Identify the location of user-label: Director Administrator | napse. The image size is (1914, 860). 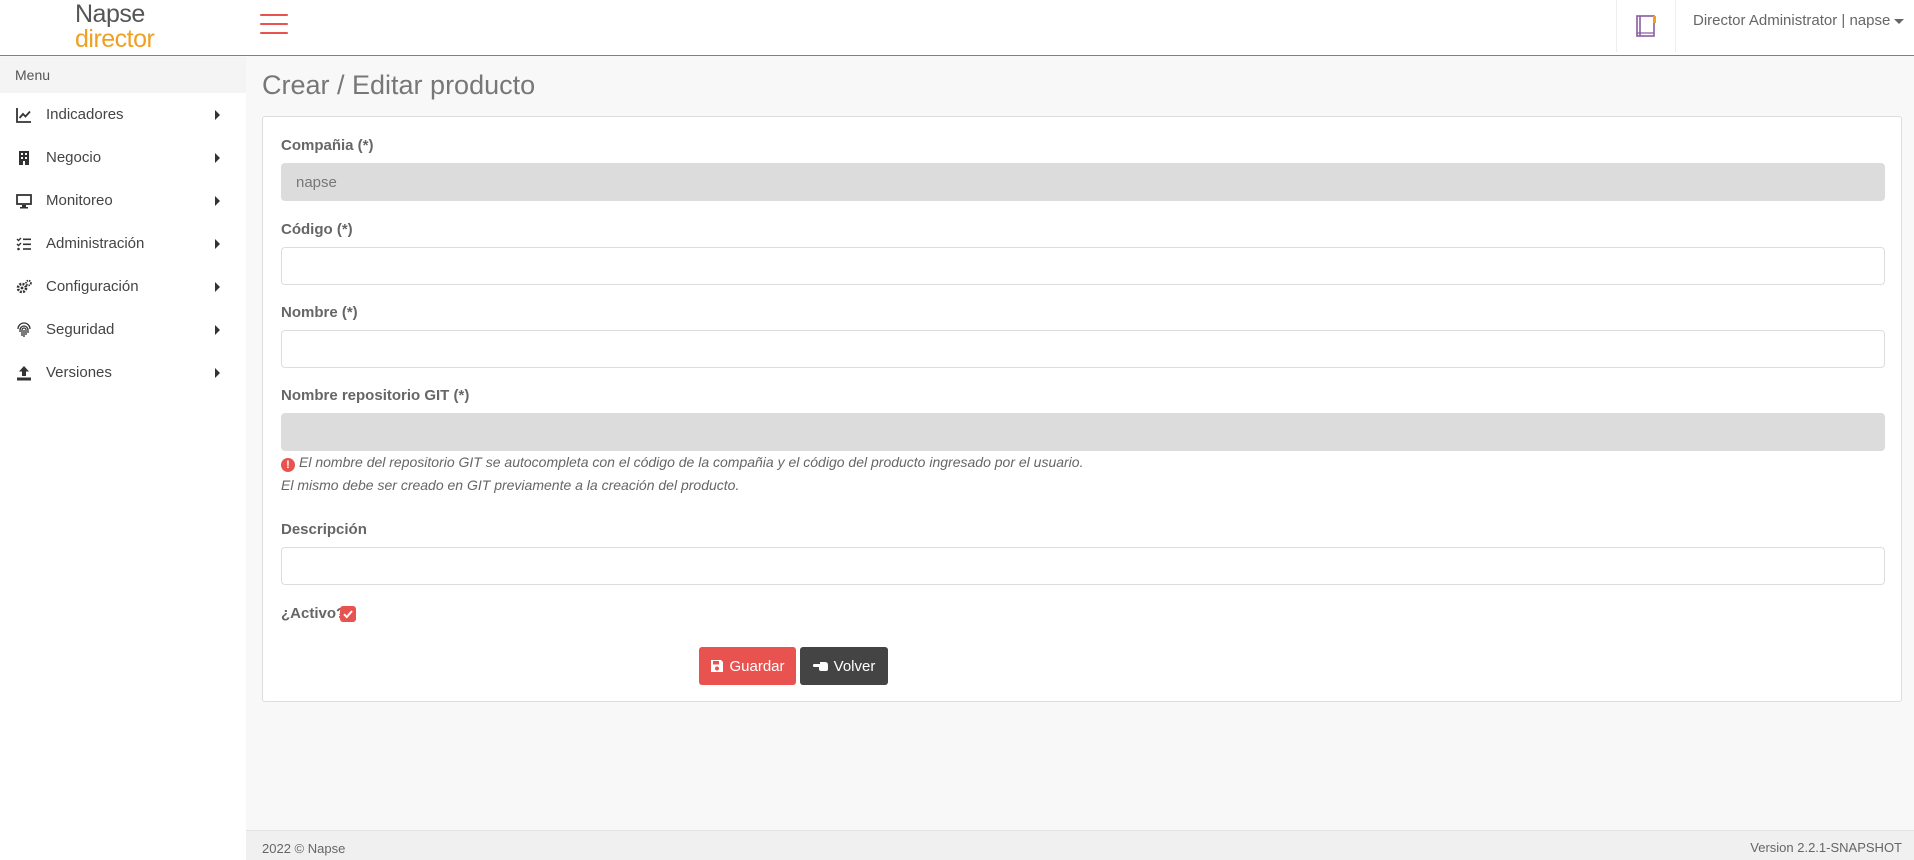
(1792, 20).